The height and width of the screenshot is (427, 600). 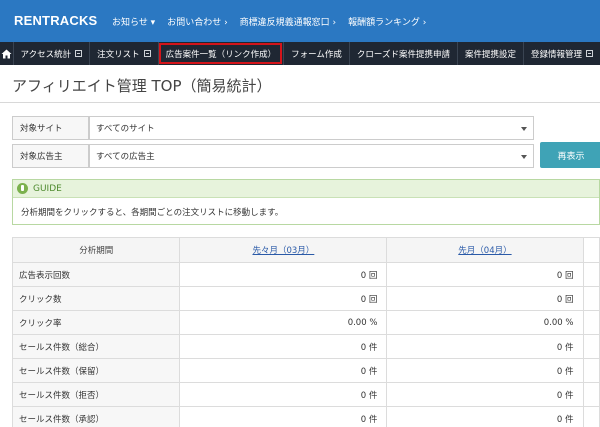 What do you see at coordinates (306, 202) in the screenshot?
I see `guide-box: GUIDE 分析期間をクリックすると、各期間ごとの注文リストに移動します。` at bounding box center [306, 202].